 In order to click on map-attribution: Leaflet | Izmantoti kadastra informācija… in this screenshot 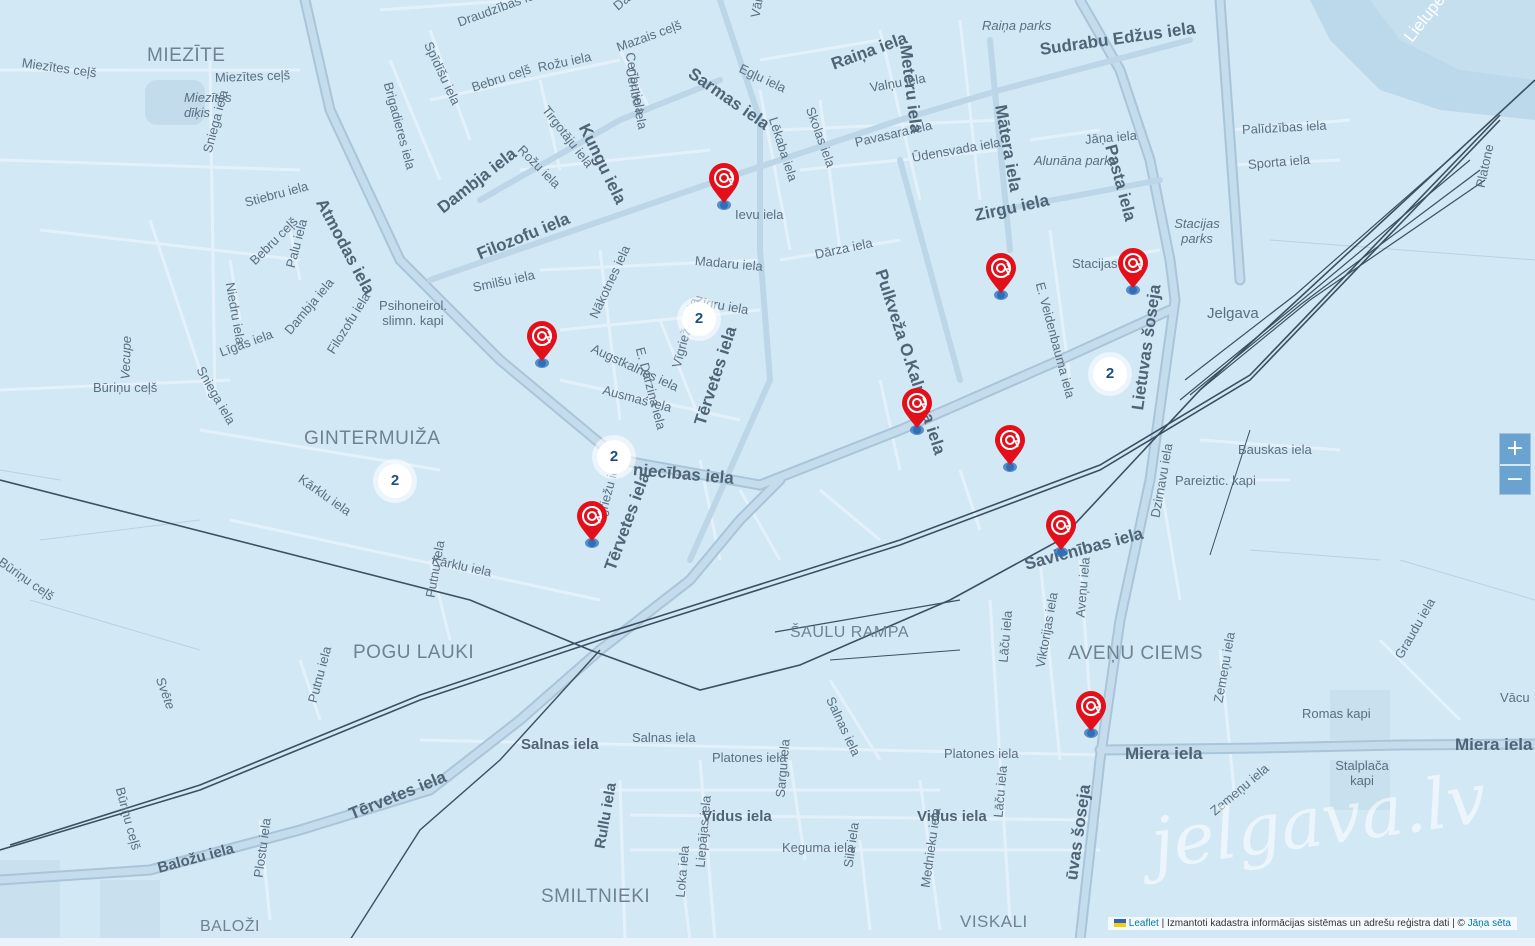, I will do `click(1312, 923)`.